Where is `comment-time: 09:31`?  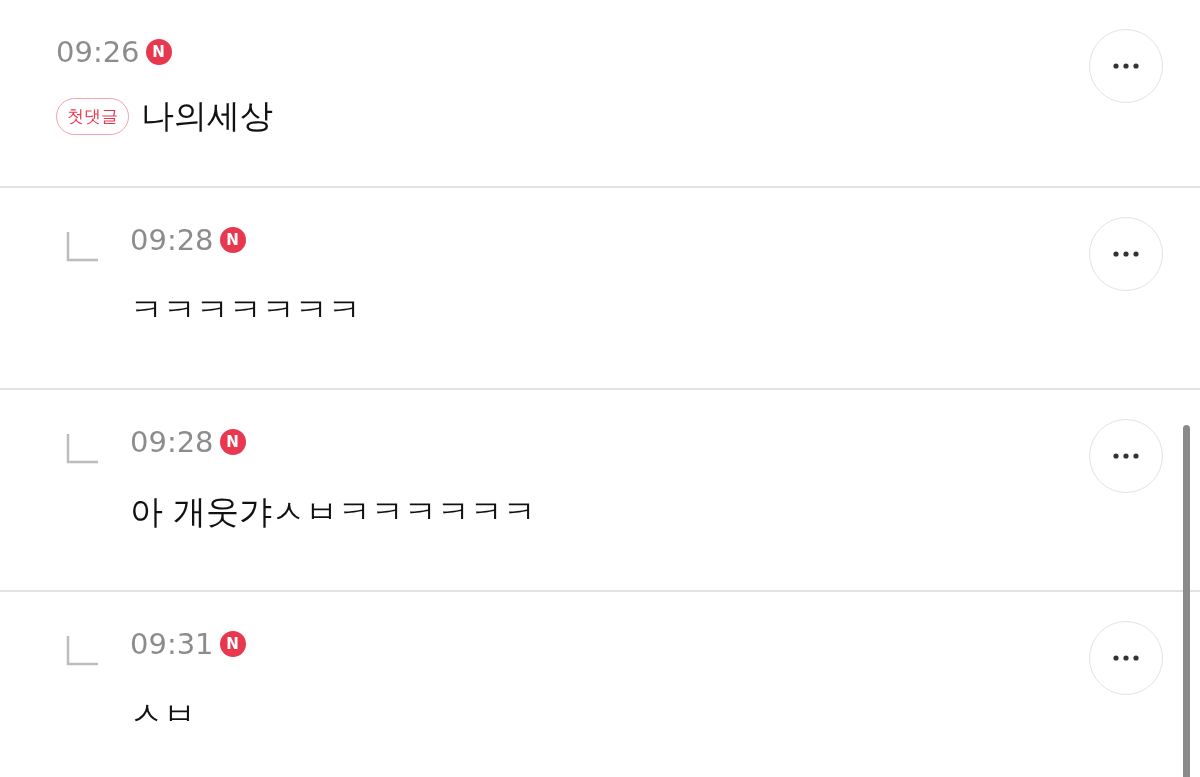 comment-time: 09:31 is located at coordinates (172, 644).